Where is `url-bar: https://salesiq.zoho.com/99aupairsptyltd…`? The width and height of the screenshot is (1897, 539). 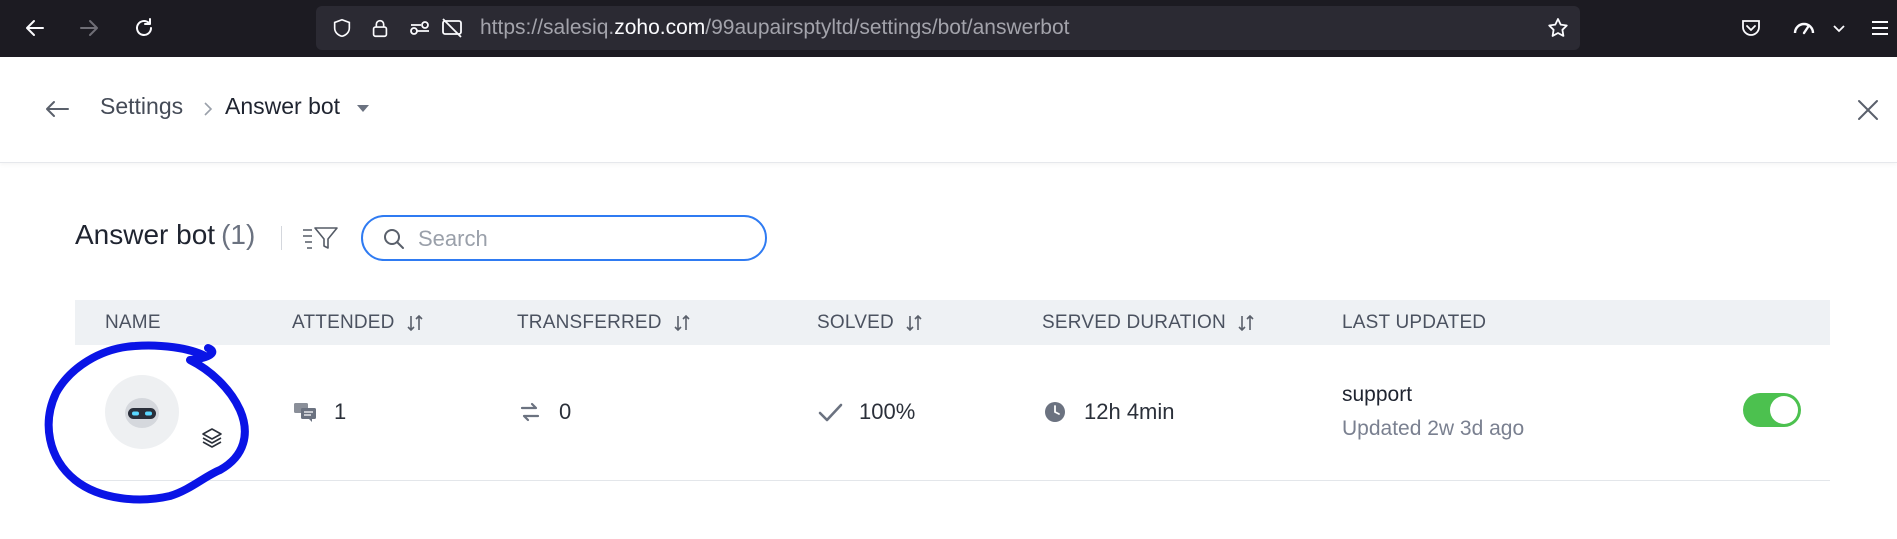
url-bar: https://salesiq.zoho.com/99aupairsptyltd… is located at coordinates (948, 28).